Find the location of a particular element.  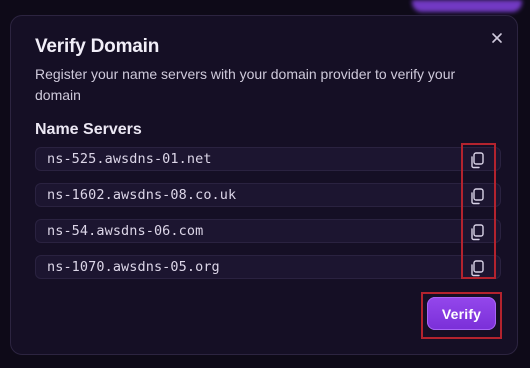

name-server-row: ns-54.awsdns-06.com is located at coordinates (268, 231).